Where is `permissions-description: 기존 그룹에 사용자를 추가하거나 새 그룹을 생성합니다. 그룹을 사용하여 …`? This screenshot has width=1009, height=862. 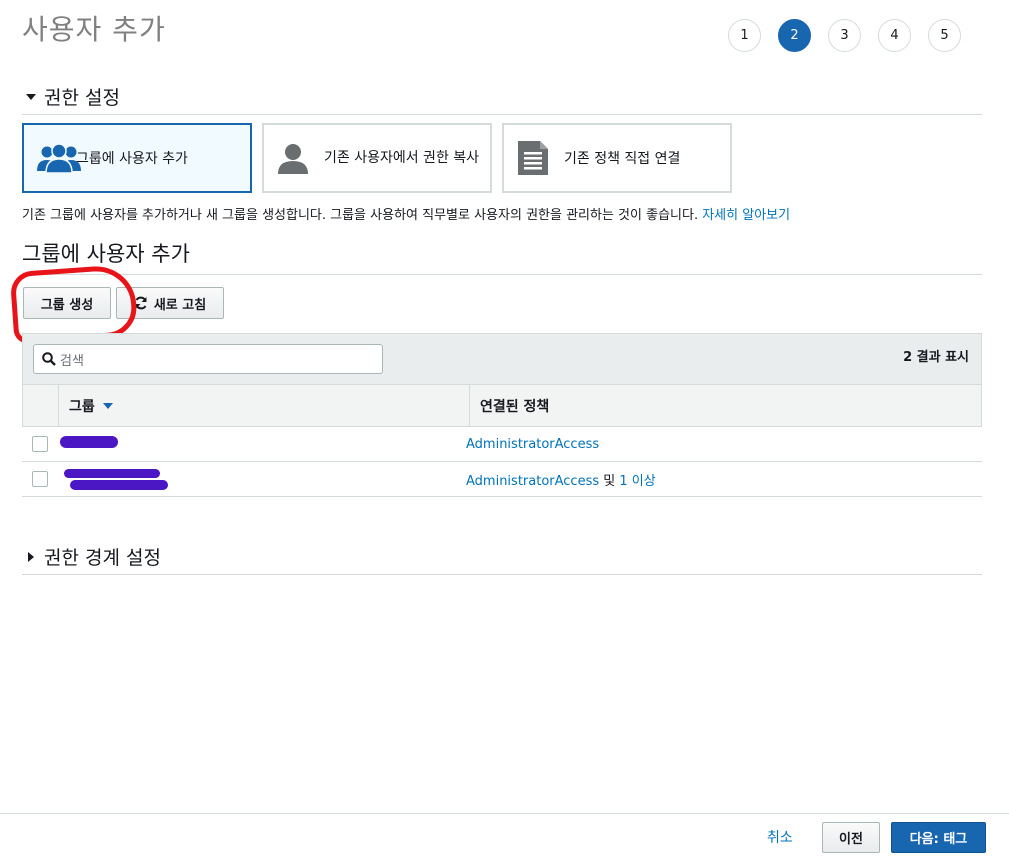 permissions-description: 기존 그룹에 사용자를 추가하거나 새 그룹을 생성합니다. 그룹을 사용하여 … is located at coordinates (406, 213).